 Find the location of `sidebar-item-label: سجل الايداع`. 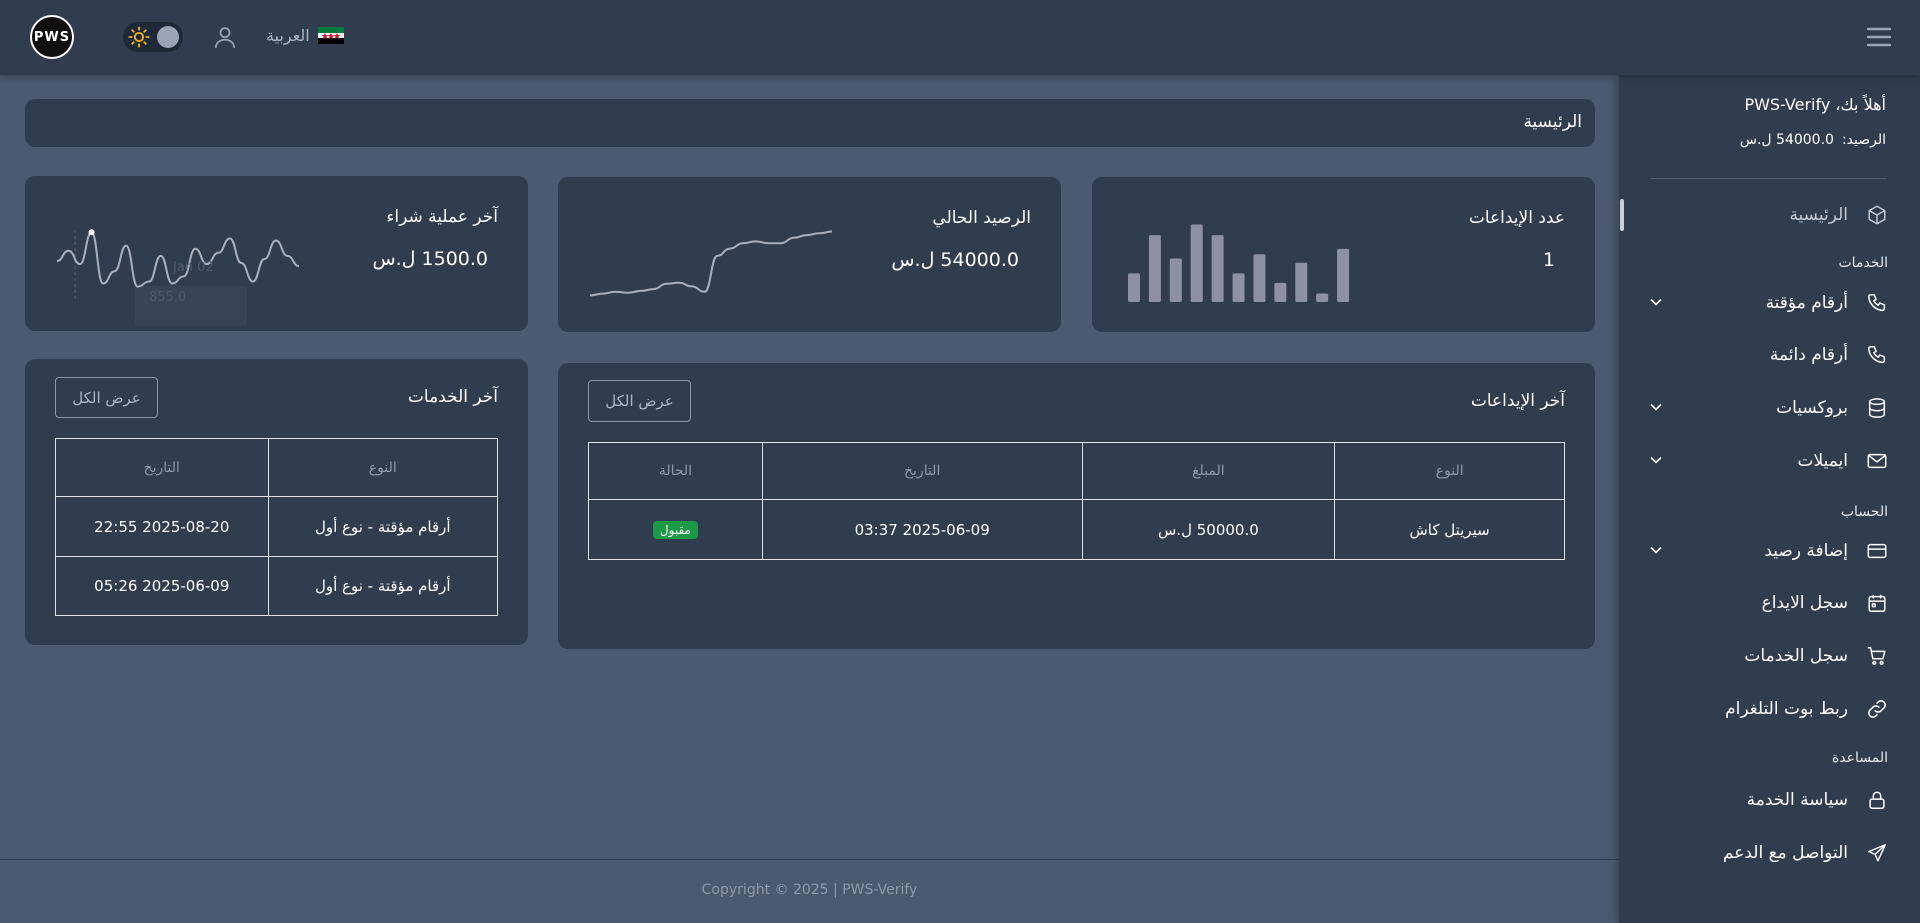

sidebar-item-label: سجل الايداع is located at coordinates (1804, 603).